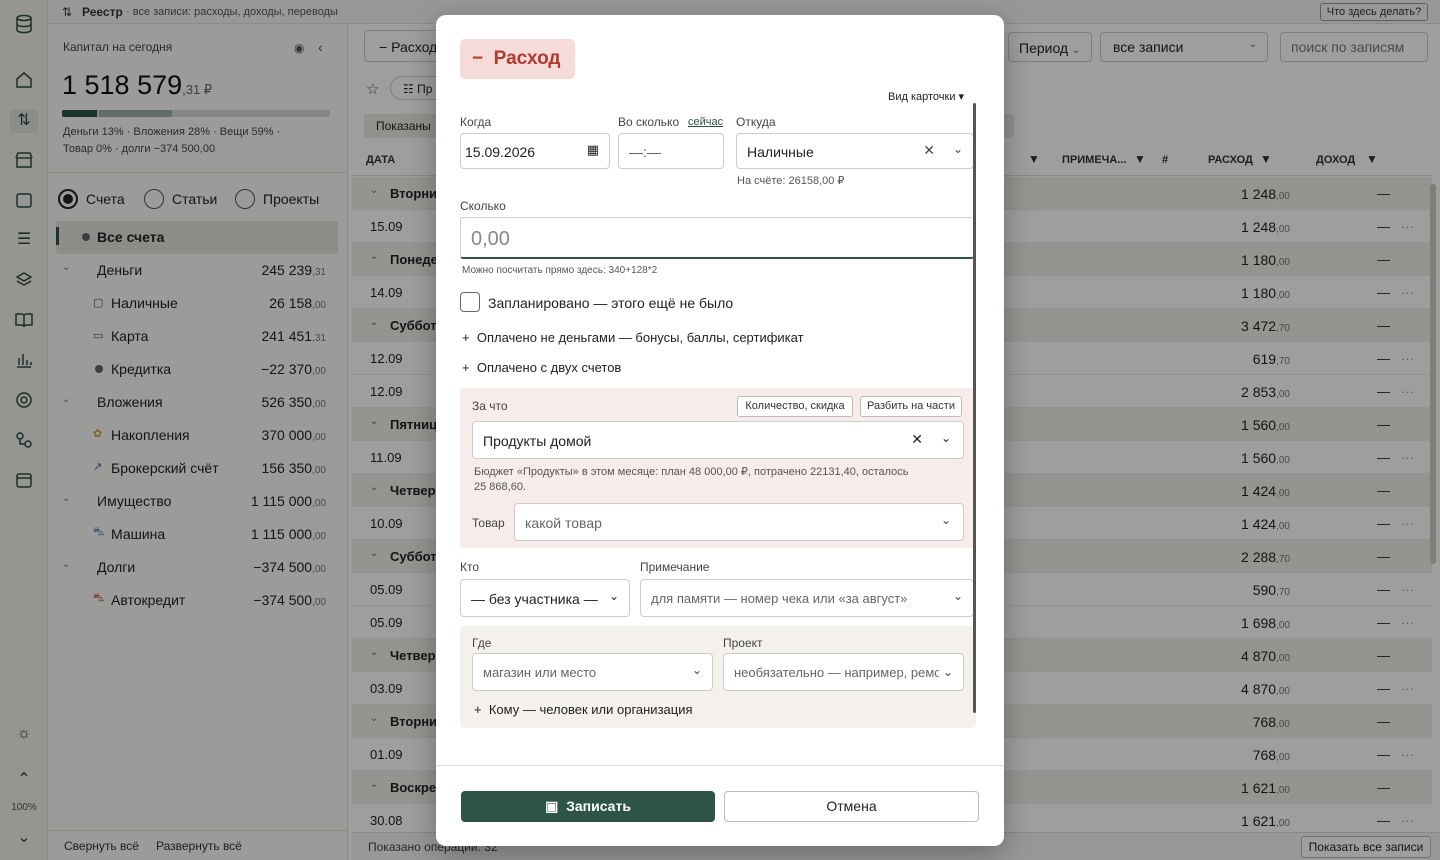 The height and width of the screenshot is (860, 1440). Describe the element at coordinates (588, 806) in the screenshot. I see `save-button: ▣ Записать` at that location.